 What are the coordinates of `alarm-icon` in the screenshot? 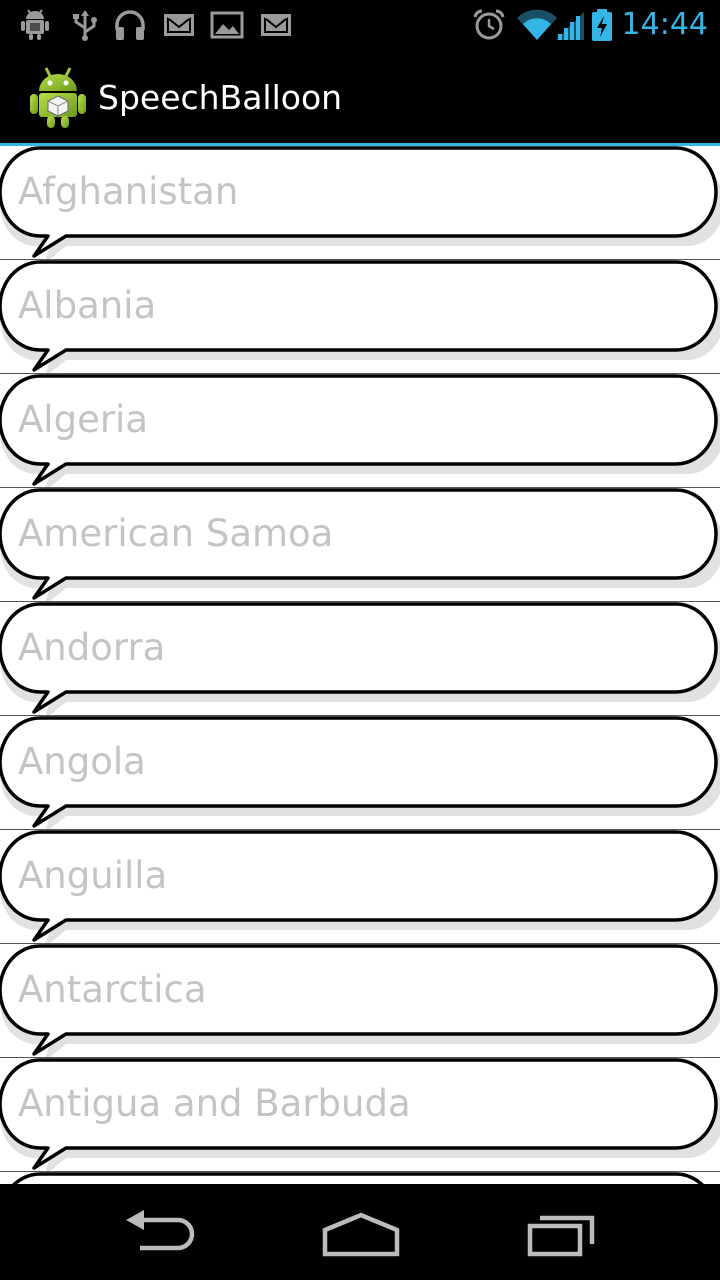 It's located at (489, 24).